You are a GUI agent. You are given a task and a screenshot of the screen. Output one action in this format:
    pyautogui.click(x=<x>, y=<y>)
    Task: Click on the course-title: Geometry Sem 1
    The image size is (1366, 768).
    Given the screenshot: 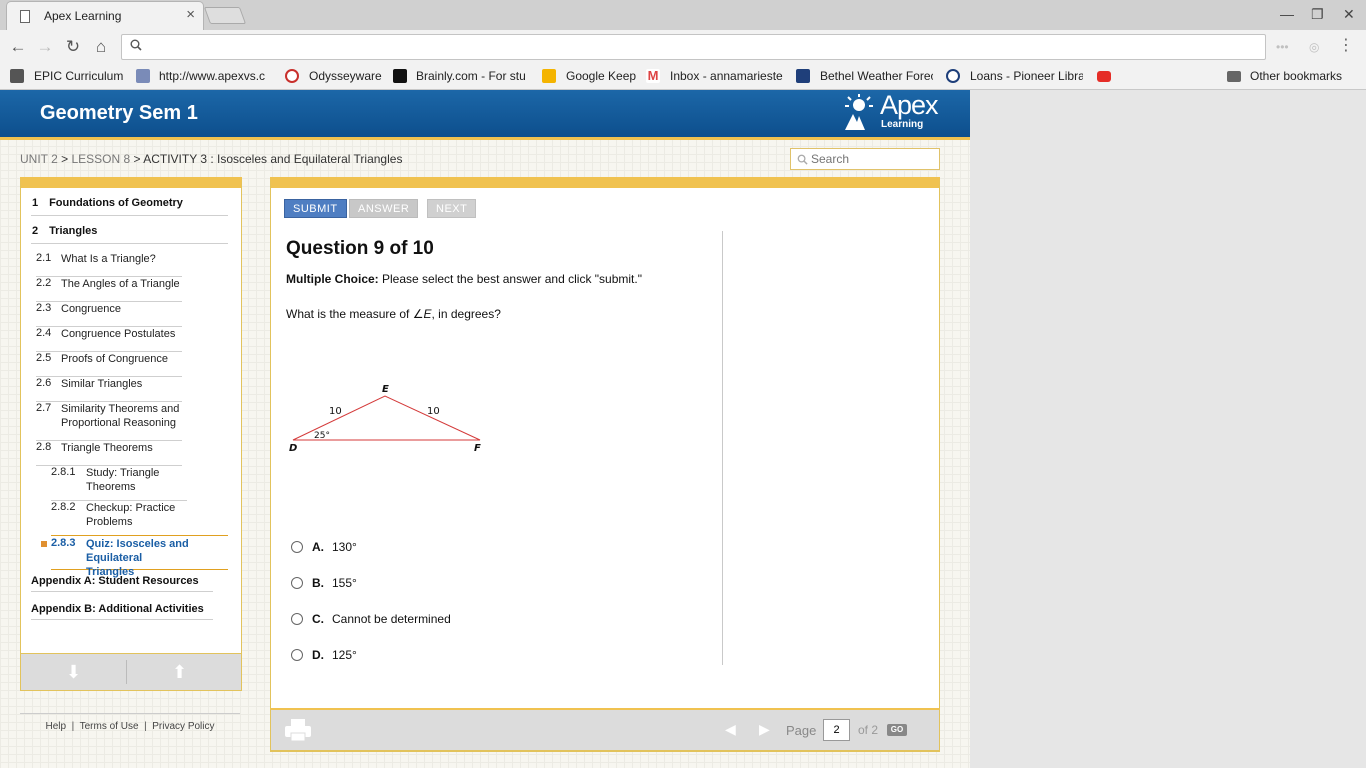 What is the action you would take?
    pyautogui.click(x=119, y=113)
    